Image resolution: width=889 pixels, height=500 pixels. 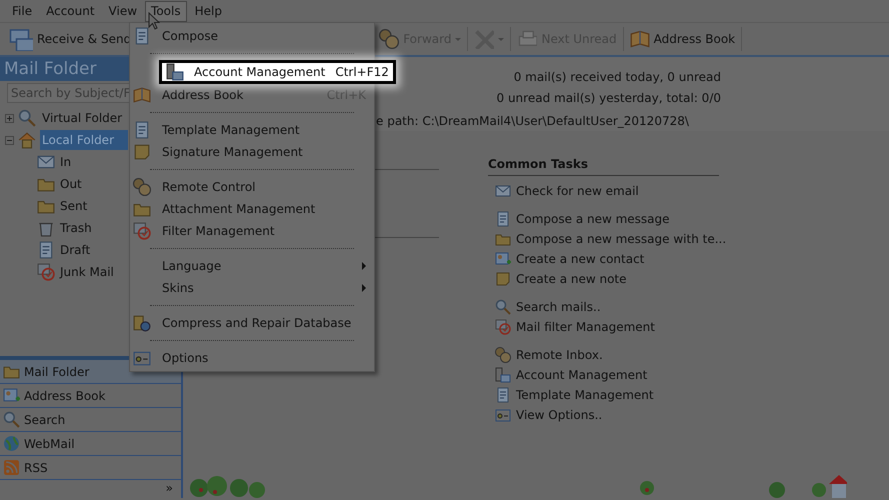 What do you see at coordinates (66, 162) in the screenshot?
I see `tree-item: In` at bounding box center [66, 162].